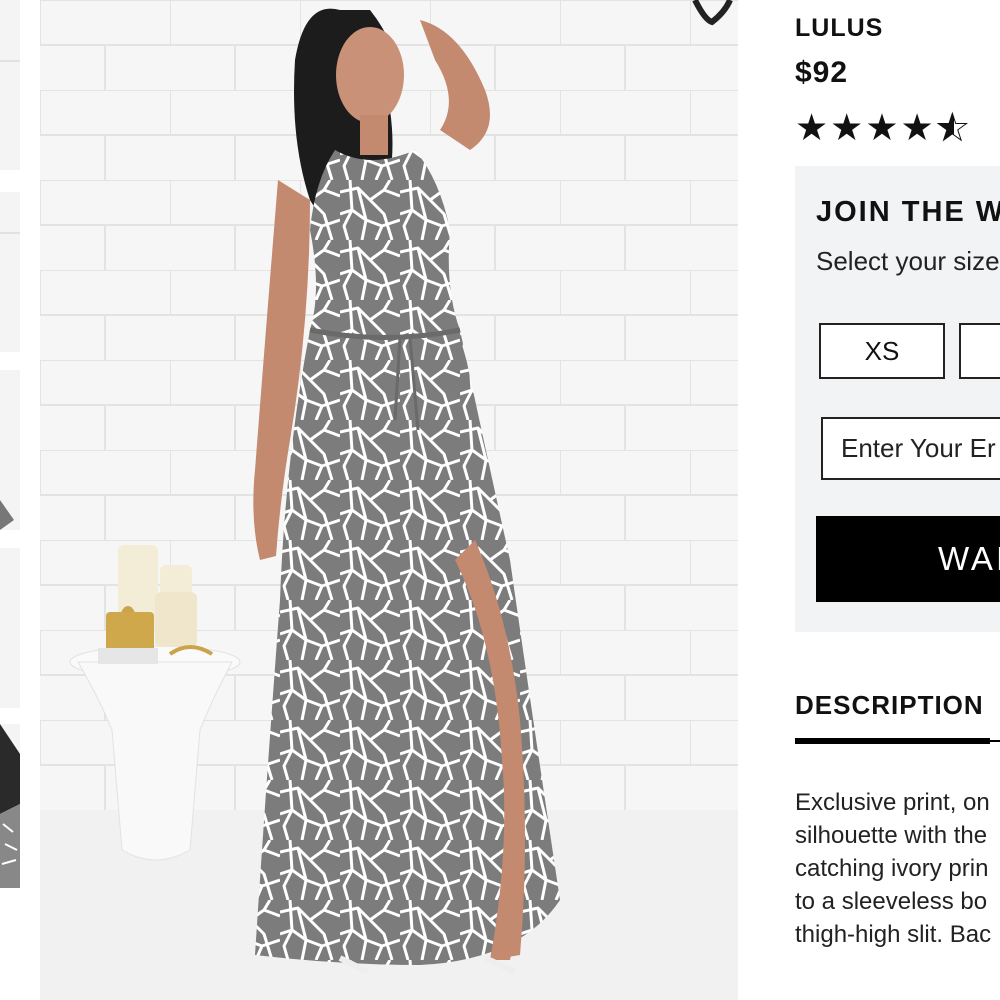  I want to click on description-line: thigh-high slit. Bac, so click(893, 934).